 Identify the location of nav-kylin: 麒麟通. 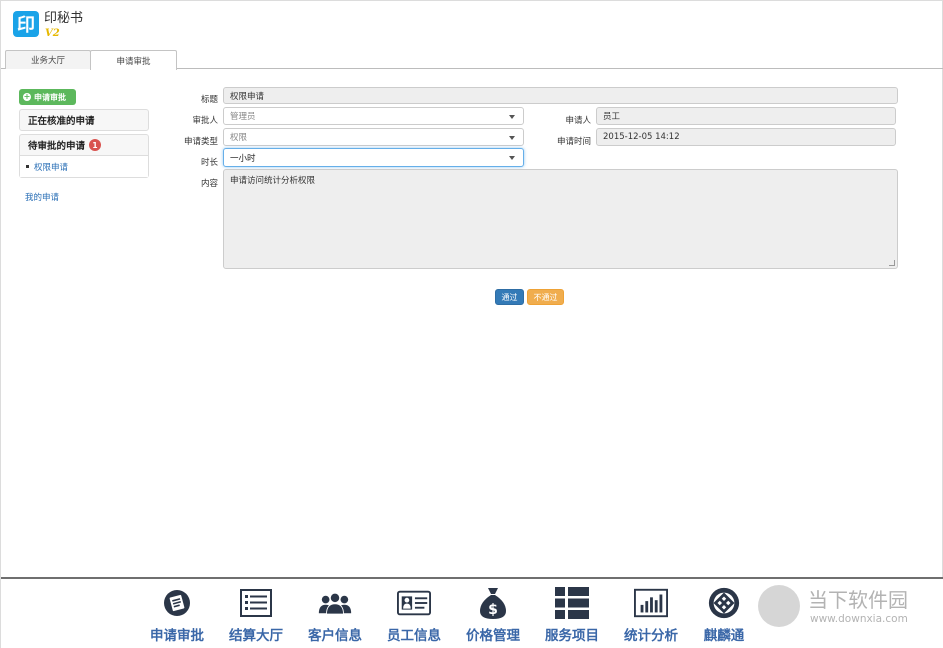
(724, 615).